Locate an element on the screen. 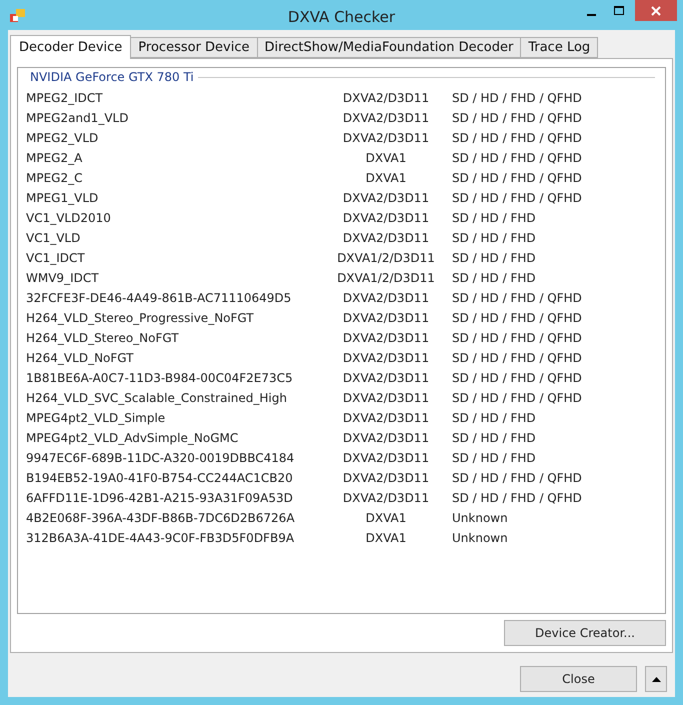 This screenshot has width=683, height=705. decoder-name: H264_VLD_SVC_Scalable_Constrained_High is located at coordinates (157, 398).